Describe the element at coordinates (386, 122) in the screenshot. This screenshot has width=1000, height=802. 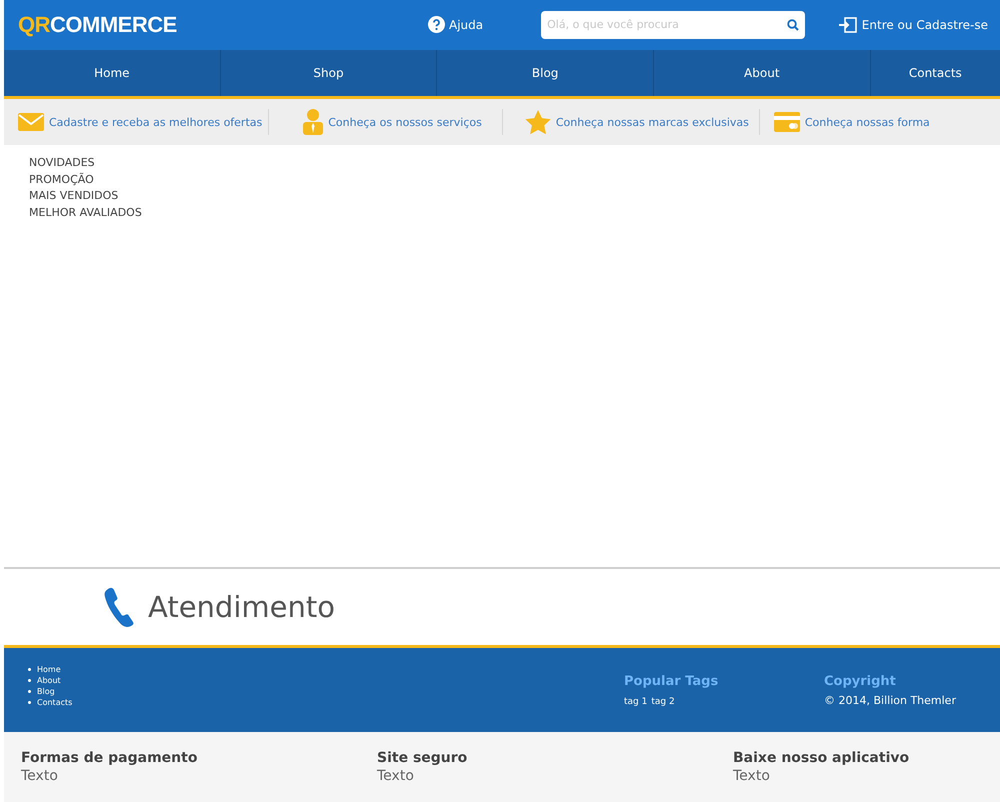
I see `feature-link: Conheça os nossos serviços` at that location.